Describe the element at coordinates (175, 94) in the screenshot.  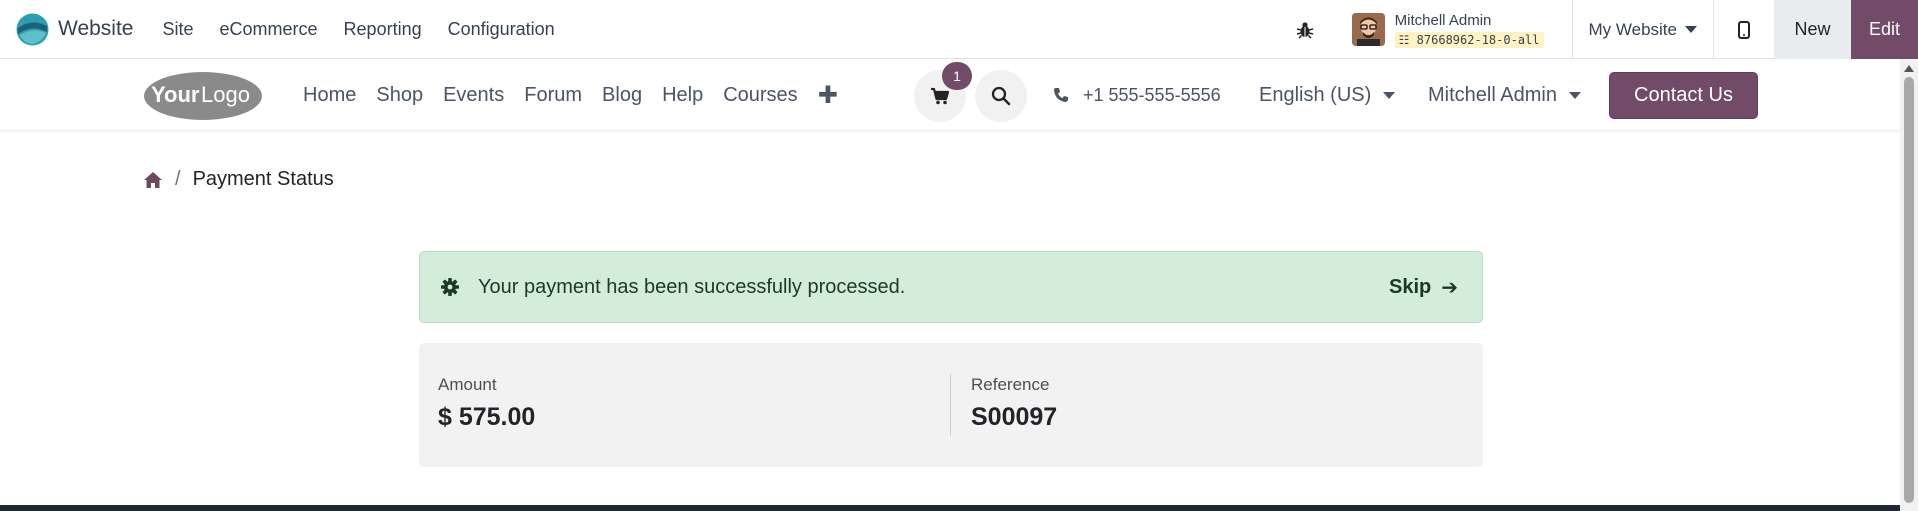
I see `svg-text: Your` at that location.